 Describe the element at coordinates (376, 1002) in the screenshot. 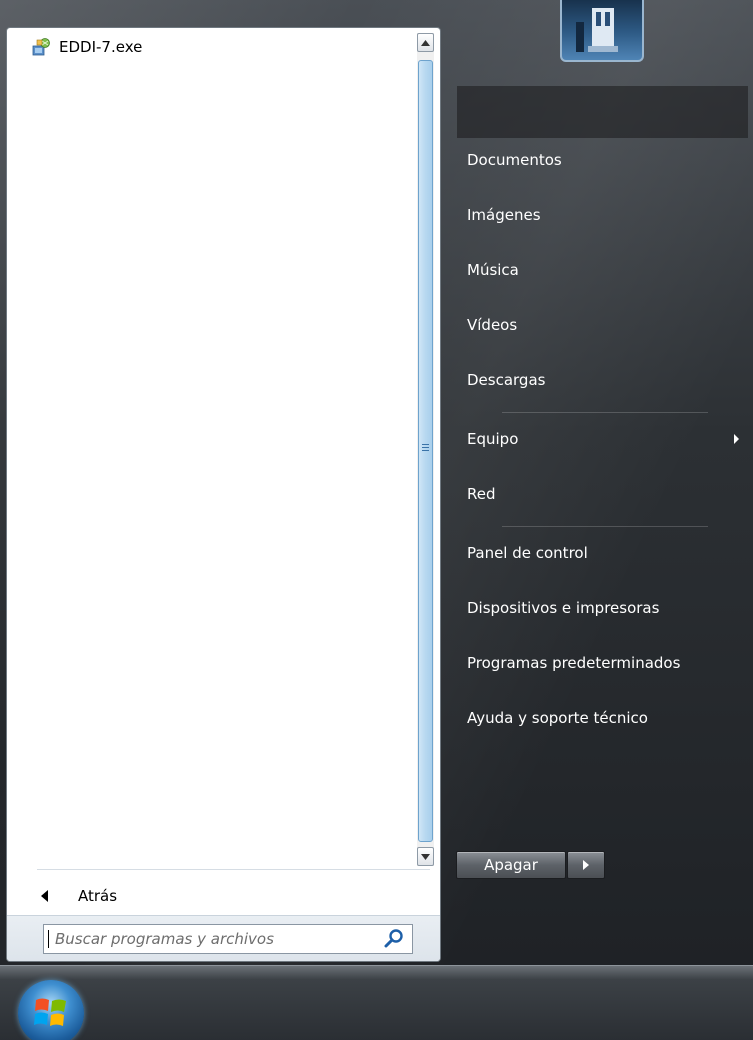

I see `taskbar` at that location.